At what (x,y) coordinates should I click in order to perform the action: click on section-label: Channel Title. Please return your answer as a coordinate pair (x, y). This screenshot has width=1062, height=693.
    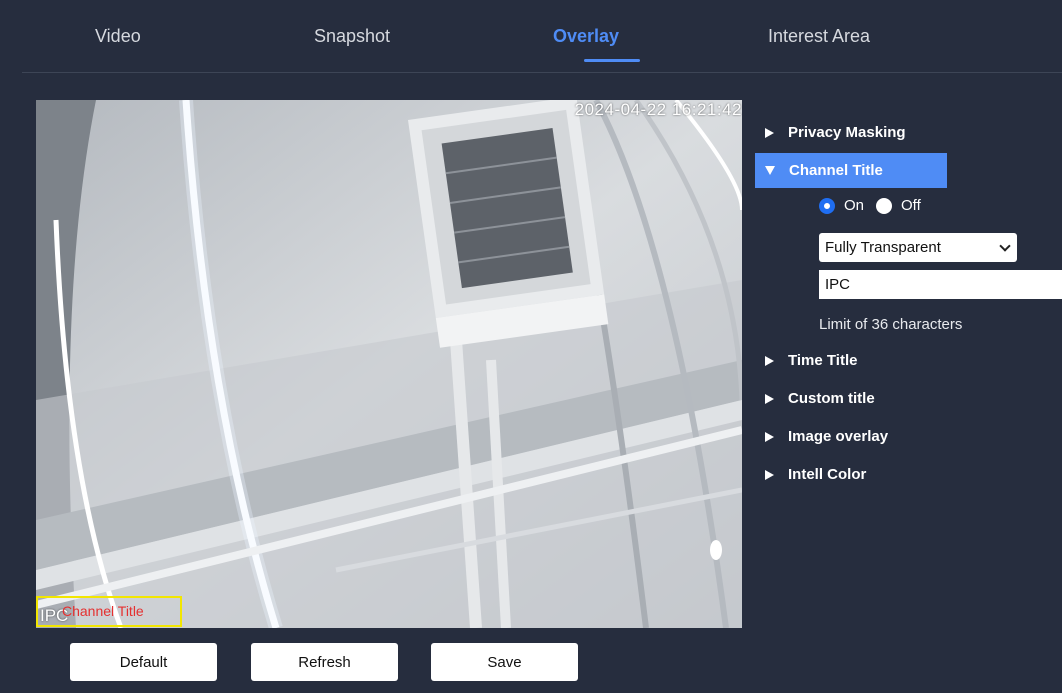
    Looking at the image, I should click on (836, 170).